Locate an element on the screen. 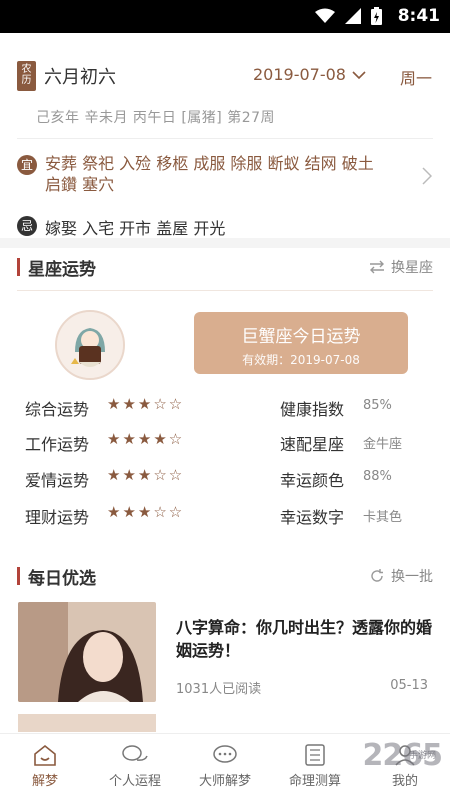 This screenshot has height=799, width=450. refresh-icon is located at coordinates (377, 575).